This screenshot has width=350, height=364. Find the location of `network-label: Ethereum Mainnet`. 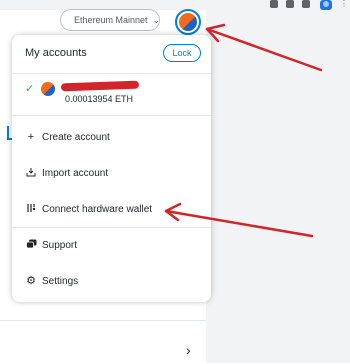

network-label: Ethereum Mainnet is located at coordinates (111, 20).